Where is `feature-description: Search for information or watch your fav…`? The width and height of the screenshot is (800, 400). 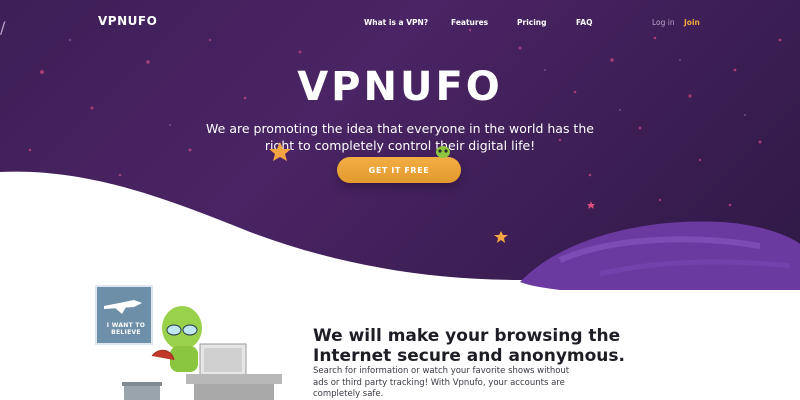 feature-description: Search for information or watch your fav… is located at coordinates (441, 382).